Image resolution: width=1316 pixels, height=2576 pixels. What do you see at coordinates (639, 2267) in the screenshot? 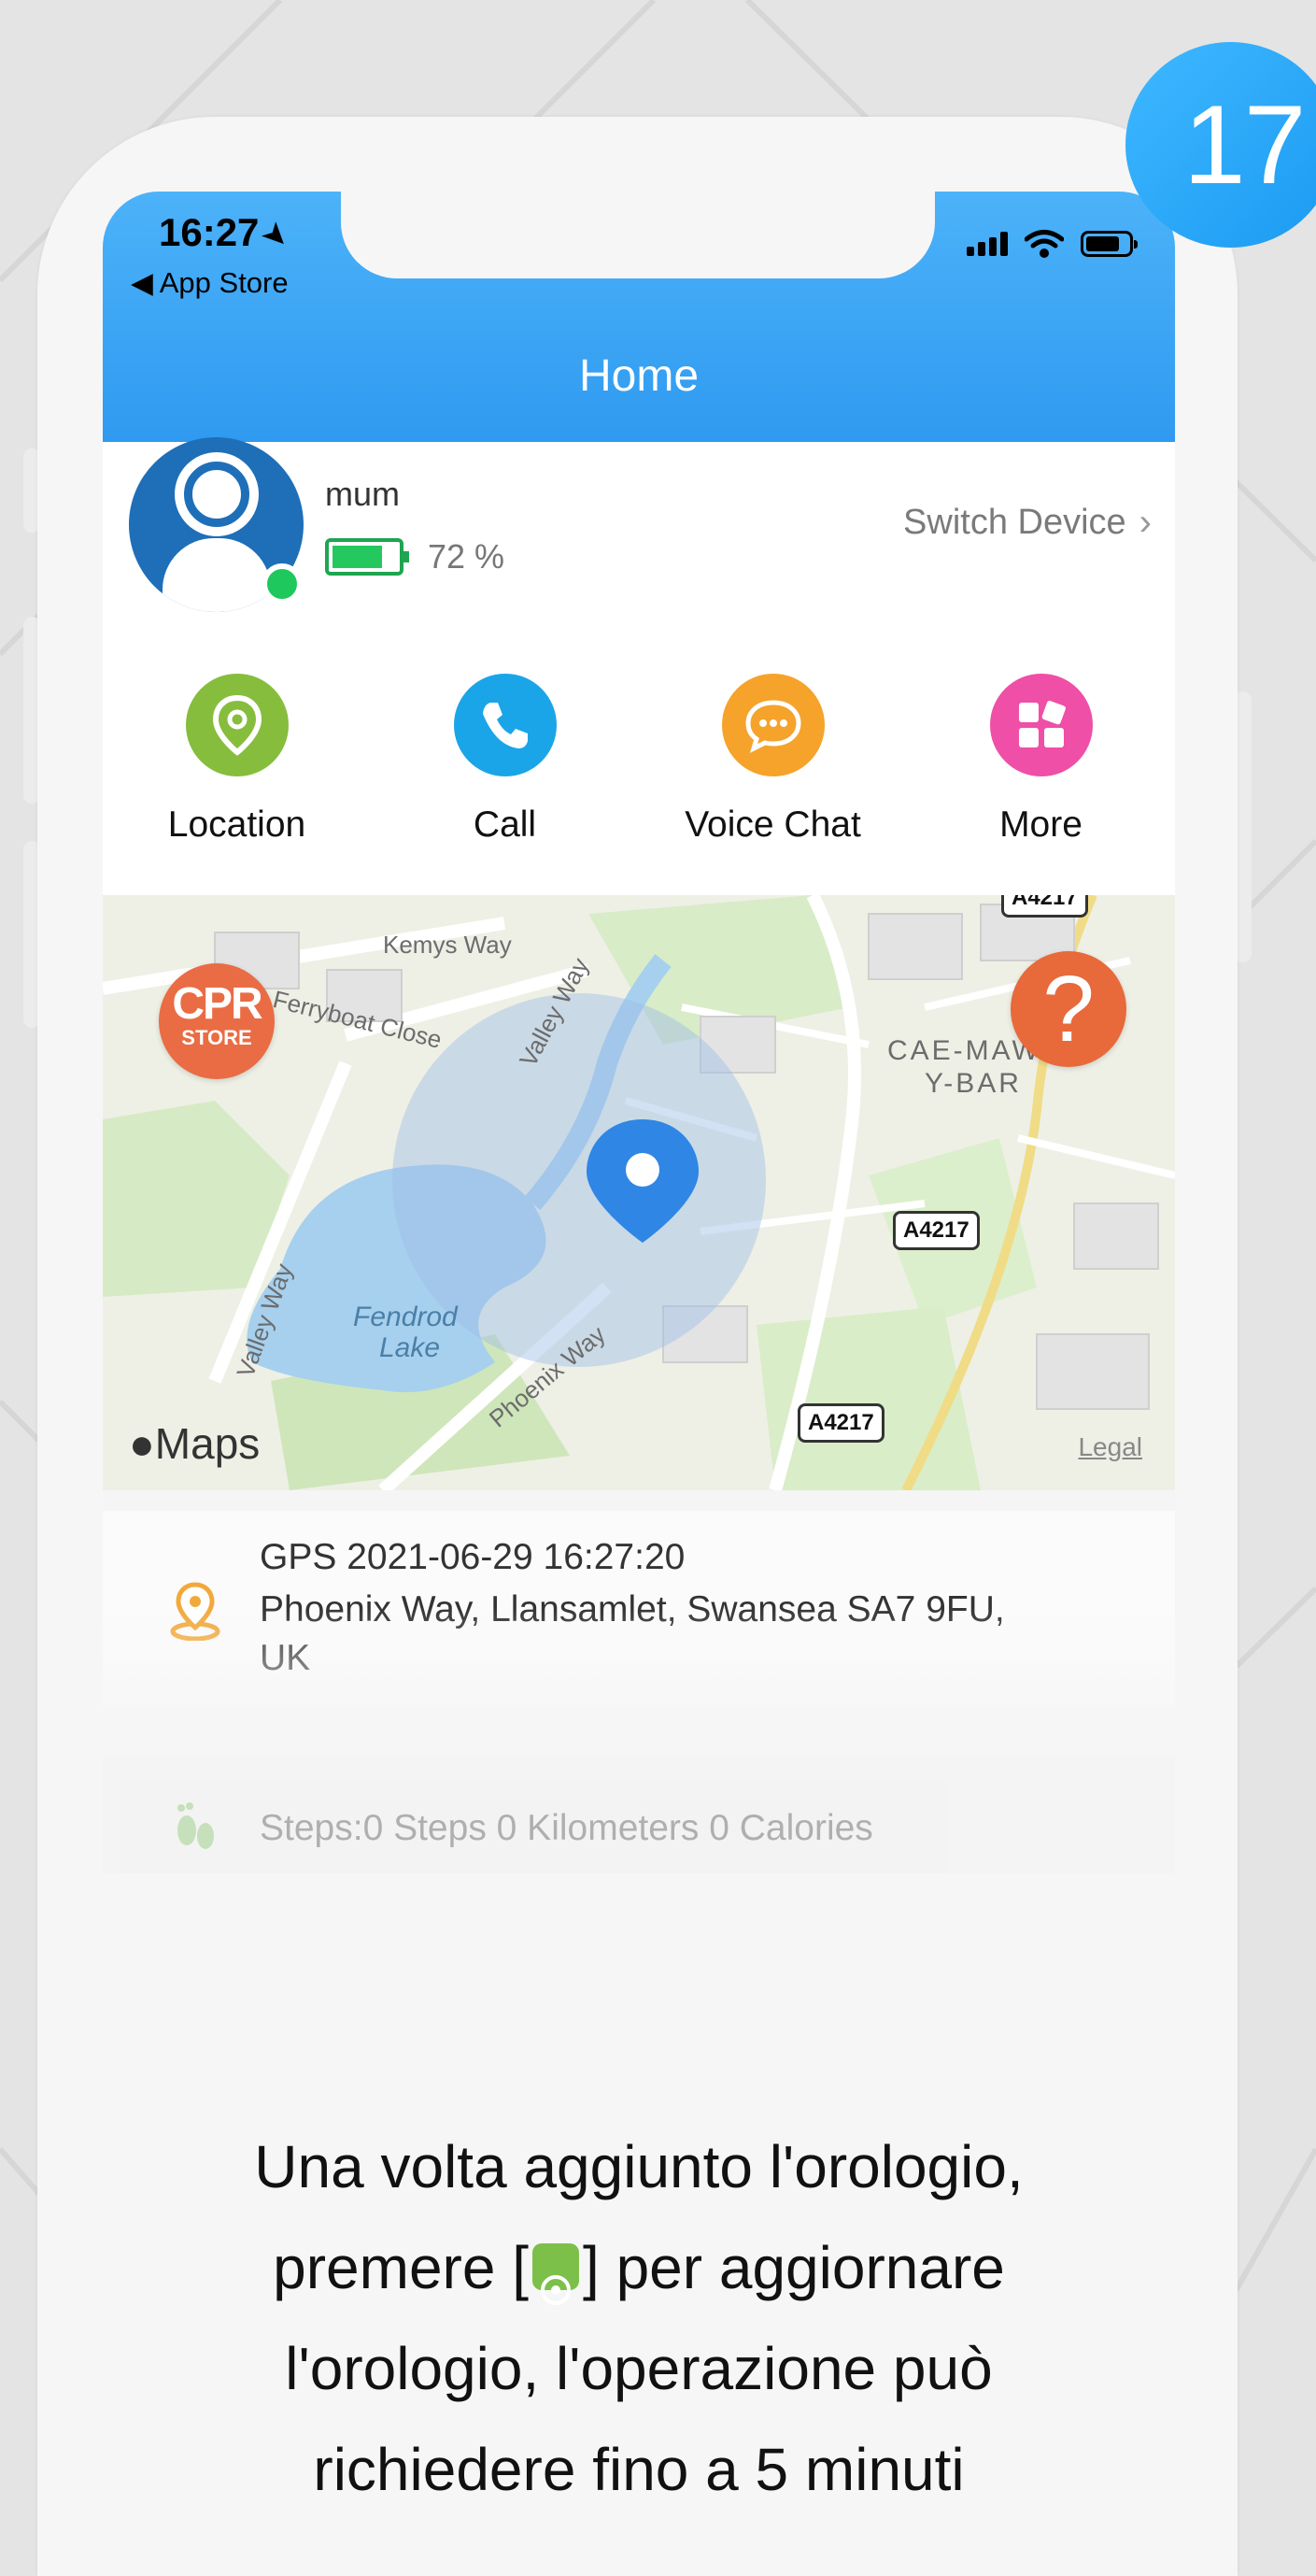
I see `caption-line: premere [ ] per aggiornare` at bounding box center [639, 2267].